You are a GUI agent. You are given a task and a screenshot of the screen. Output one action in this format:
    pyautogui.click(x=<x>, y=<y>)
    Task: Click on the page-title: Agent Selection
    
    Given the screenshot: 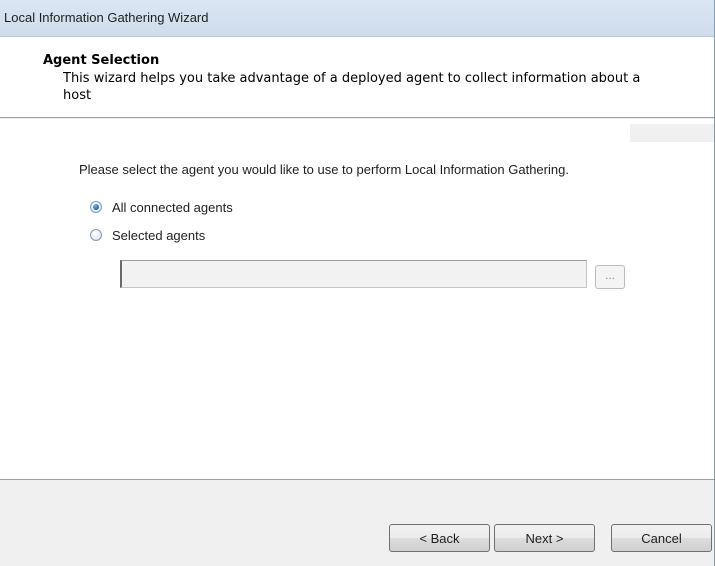 What is the action you would take?
    pyautogui.click(x=101, y=60)
    